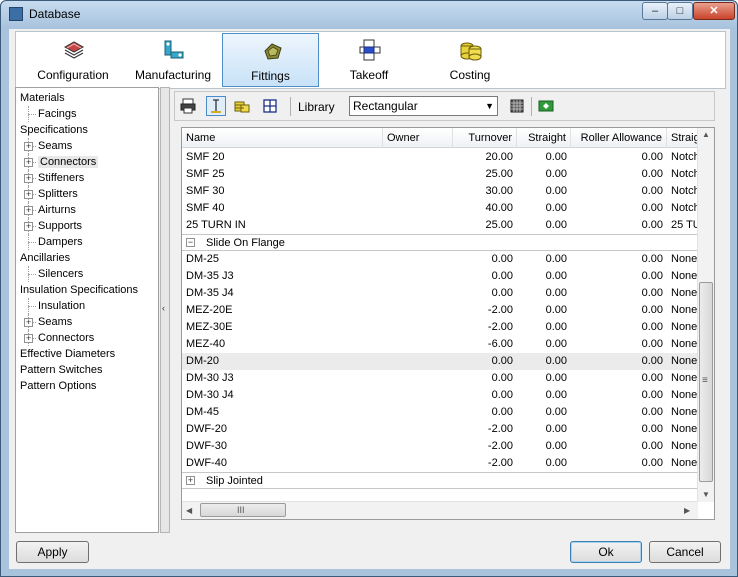 This screenshot has height=577, width=738. Describe the element at coordinates (54, 130) in the screenshot. I see `tree-item: Specifications` at that location.